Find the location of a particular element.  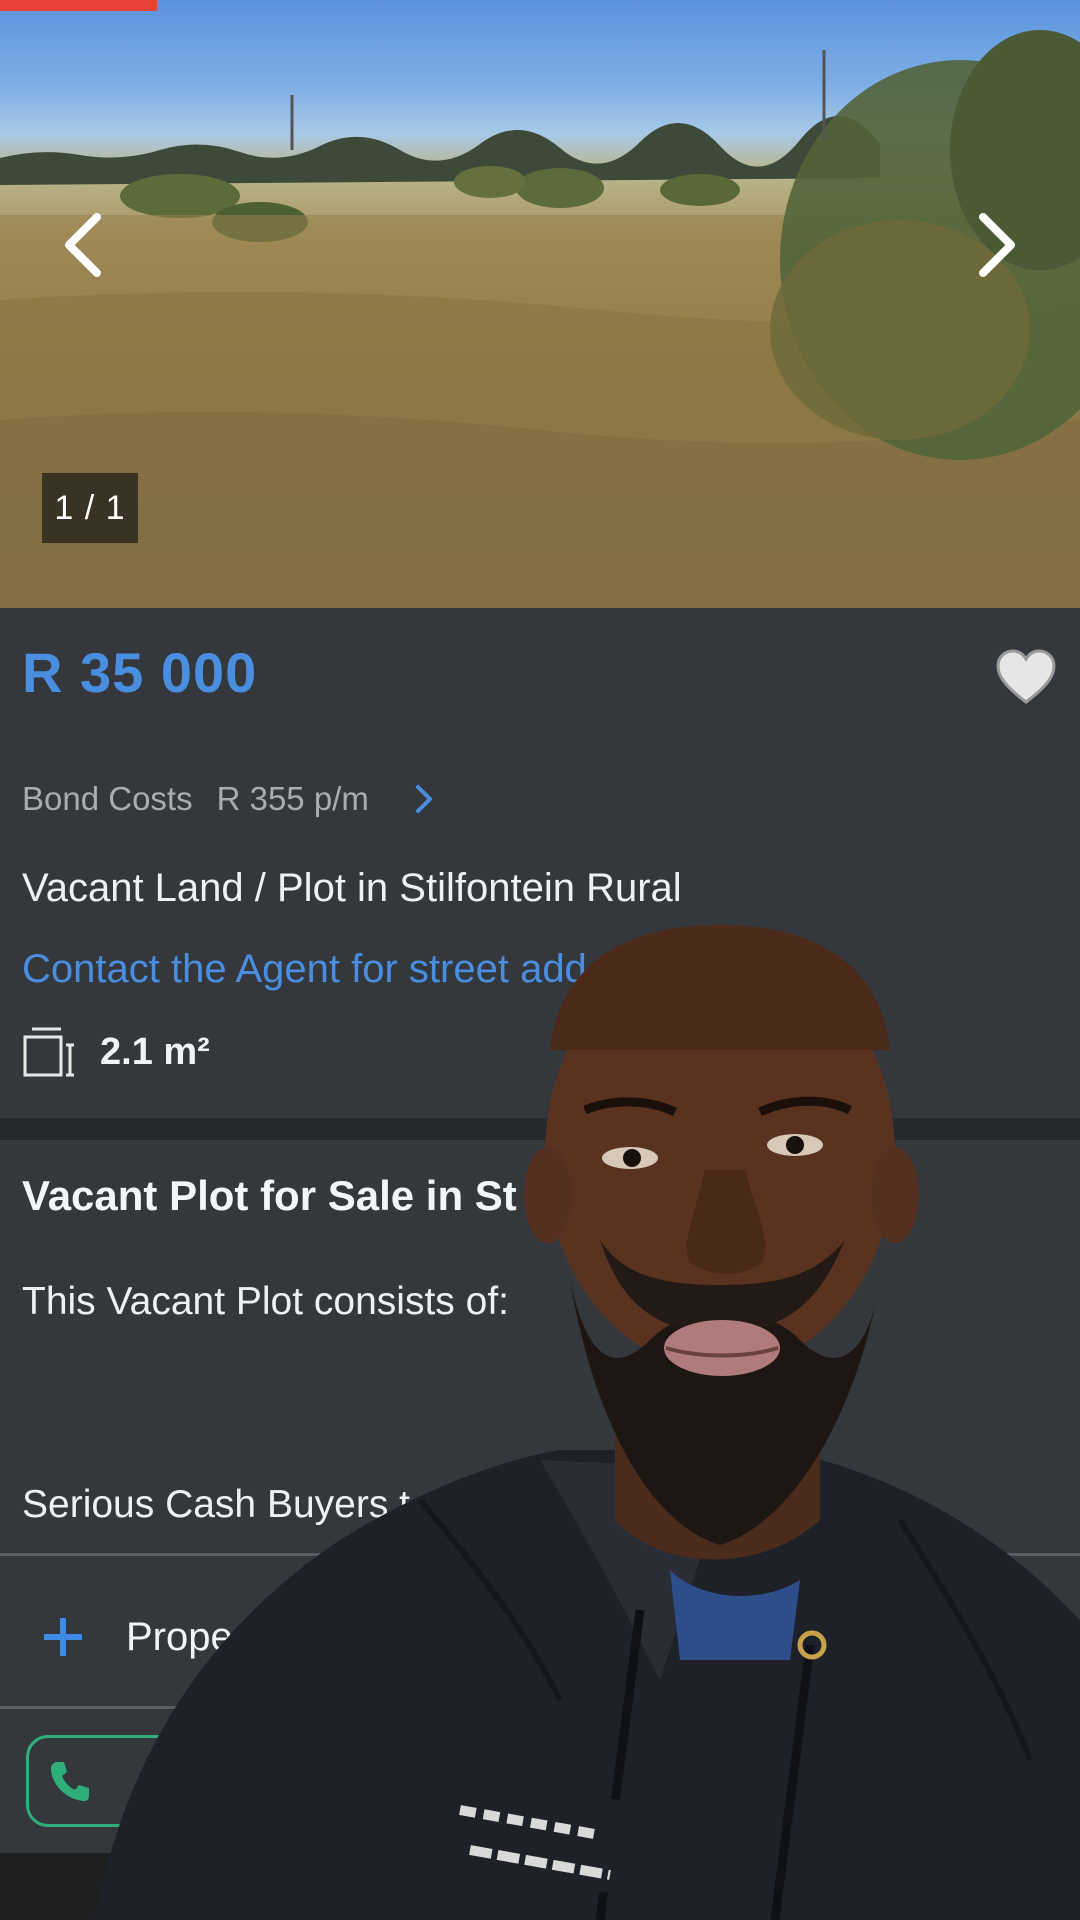

floor-area-icon is located at coordinates (48, 1052).